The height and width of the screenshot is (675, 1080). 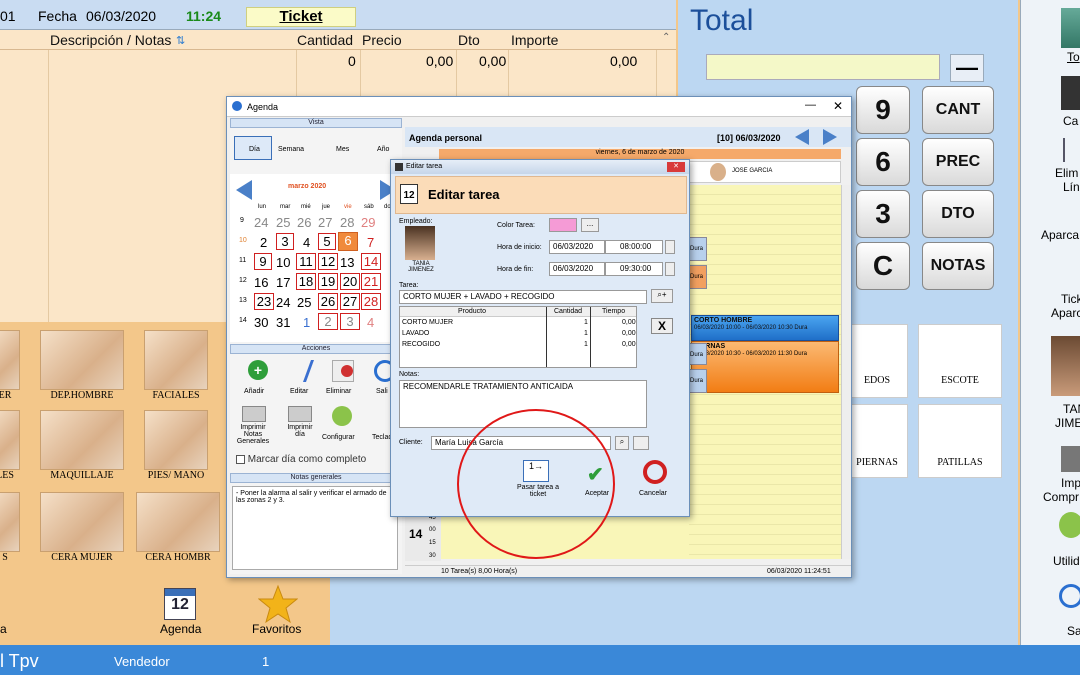 I want to click on calendar-day: 29, so click(x=368, y=222).